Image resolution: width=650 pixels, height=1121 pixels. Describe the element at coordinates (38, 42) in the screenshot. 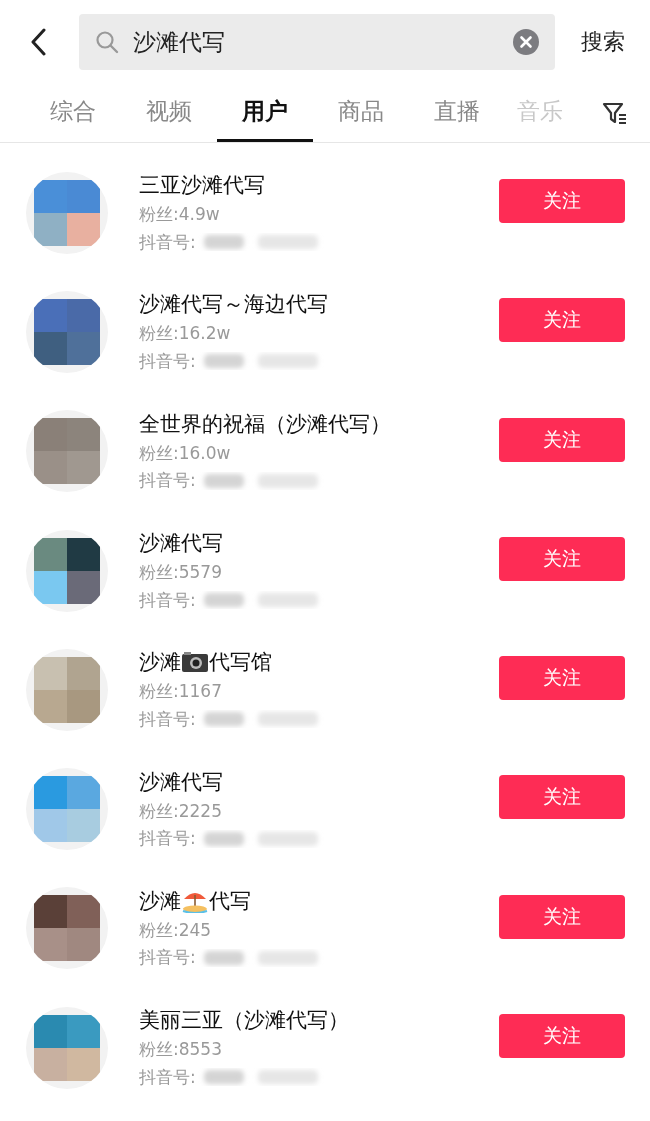

I see `back-icon` at that location.